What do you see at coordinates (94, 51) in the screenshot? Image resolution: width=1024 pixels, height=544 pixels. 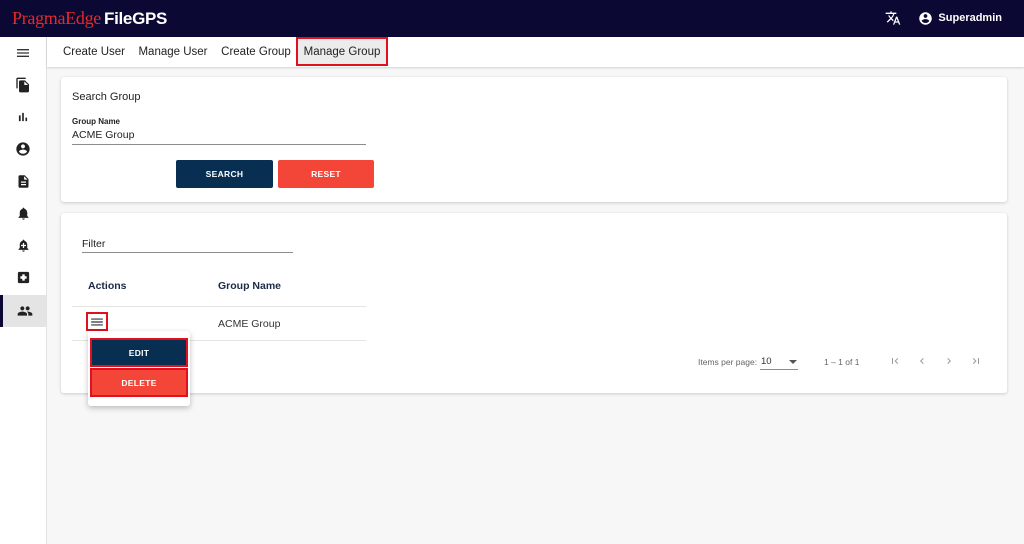 I see `tab-create-user: Create User` at bounding box center [94, 51].